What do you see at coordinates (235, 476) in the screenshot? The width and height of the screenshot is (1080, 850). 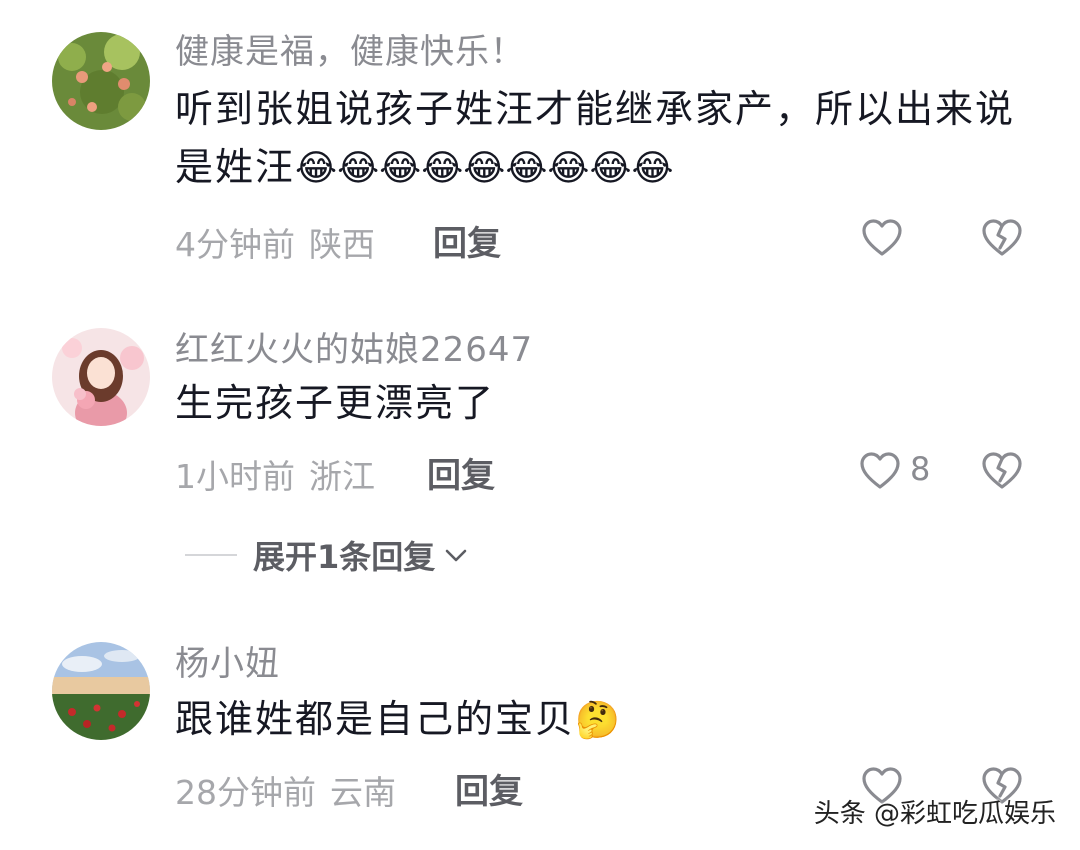 I see `comment-time: 1小时前` at bounding box center [235, 476].